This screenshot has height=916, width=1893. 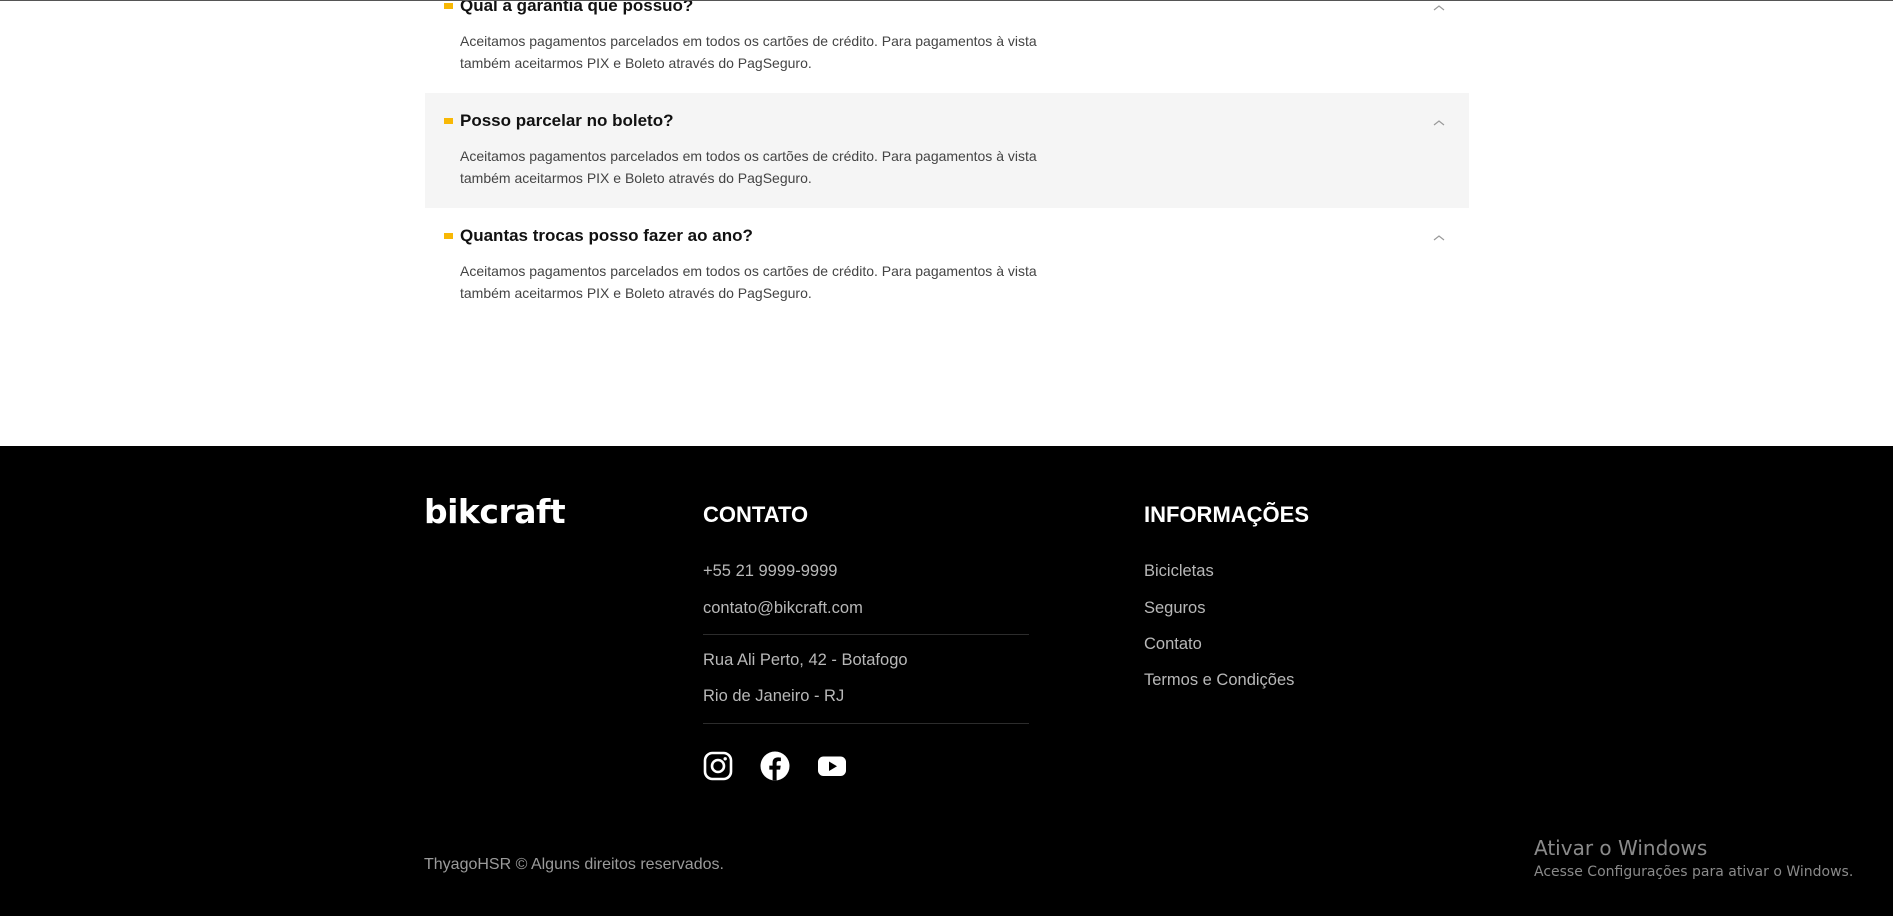 What do you see at coordinates (1179, 571) in the screenshot?
I see `info-link-bicicletas: Bicicletas` at bounding box center [1179, 571].